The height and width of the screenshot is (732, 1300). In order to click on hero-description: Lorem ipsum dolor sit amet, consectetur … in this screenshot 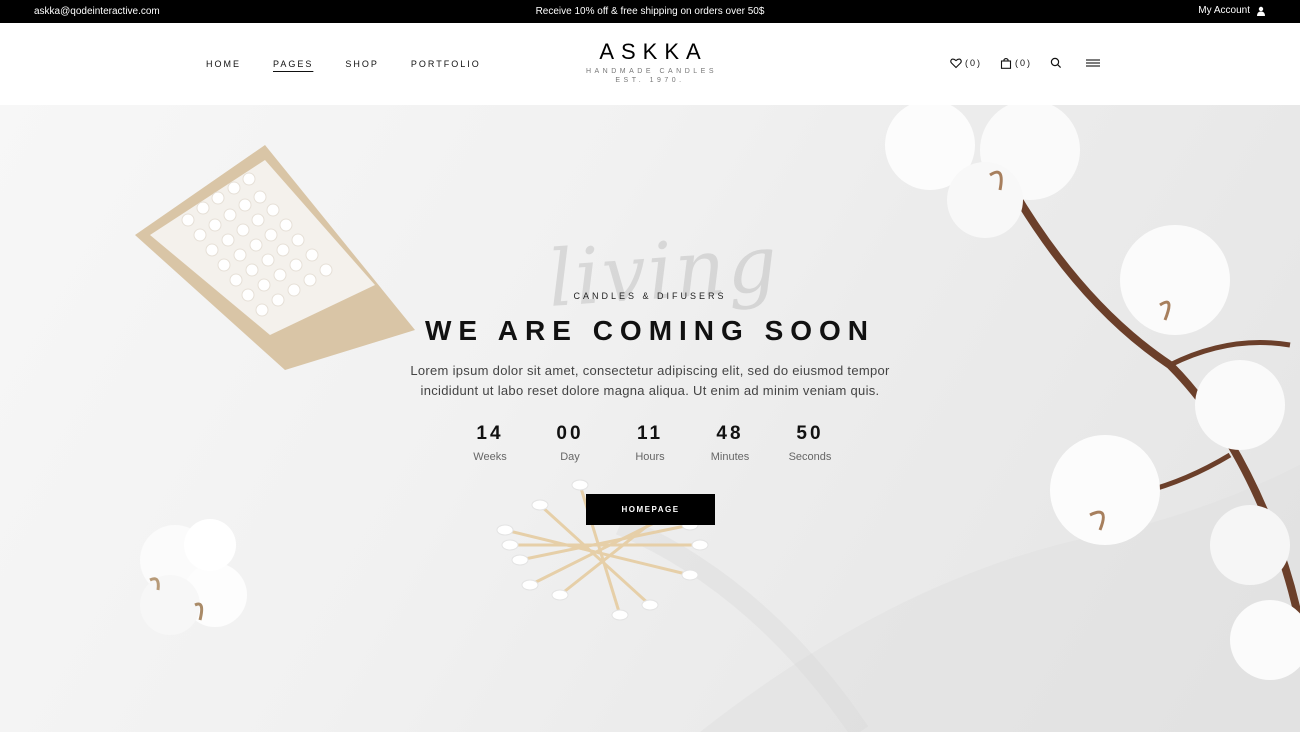, I will do `click(650, 381)`.